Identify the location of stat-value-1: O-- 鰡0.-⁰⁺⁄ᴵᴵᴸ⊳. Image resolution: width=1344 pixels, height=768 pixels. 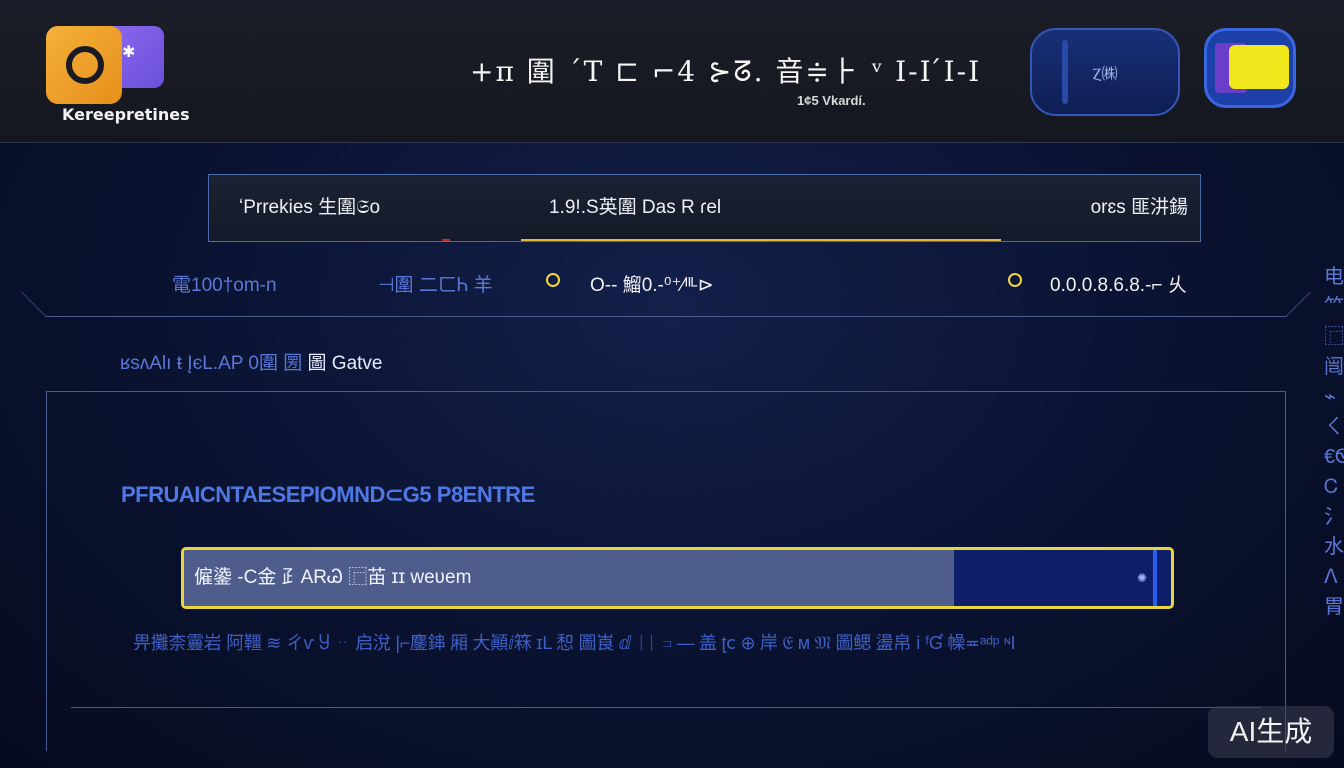
(652, 285).